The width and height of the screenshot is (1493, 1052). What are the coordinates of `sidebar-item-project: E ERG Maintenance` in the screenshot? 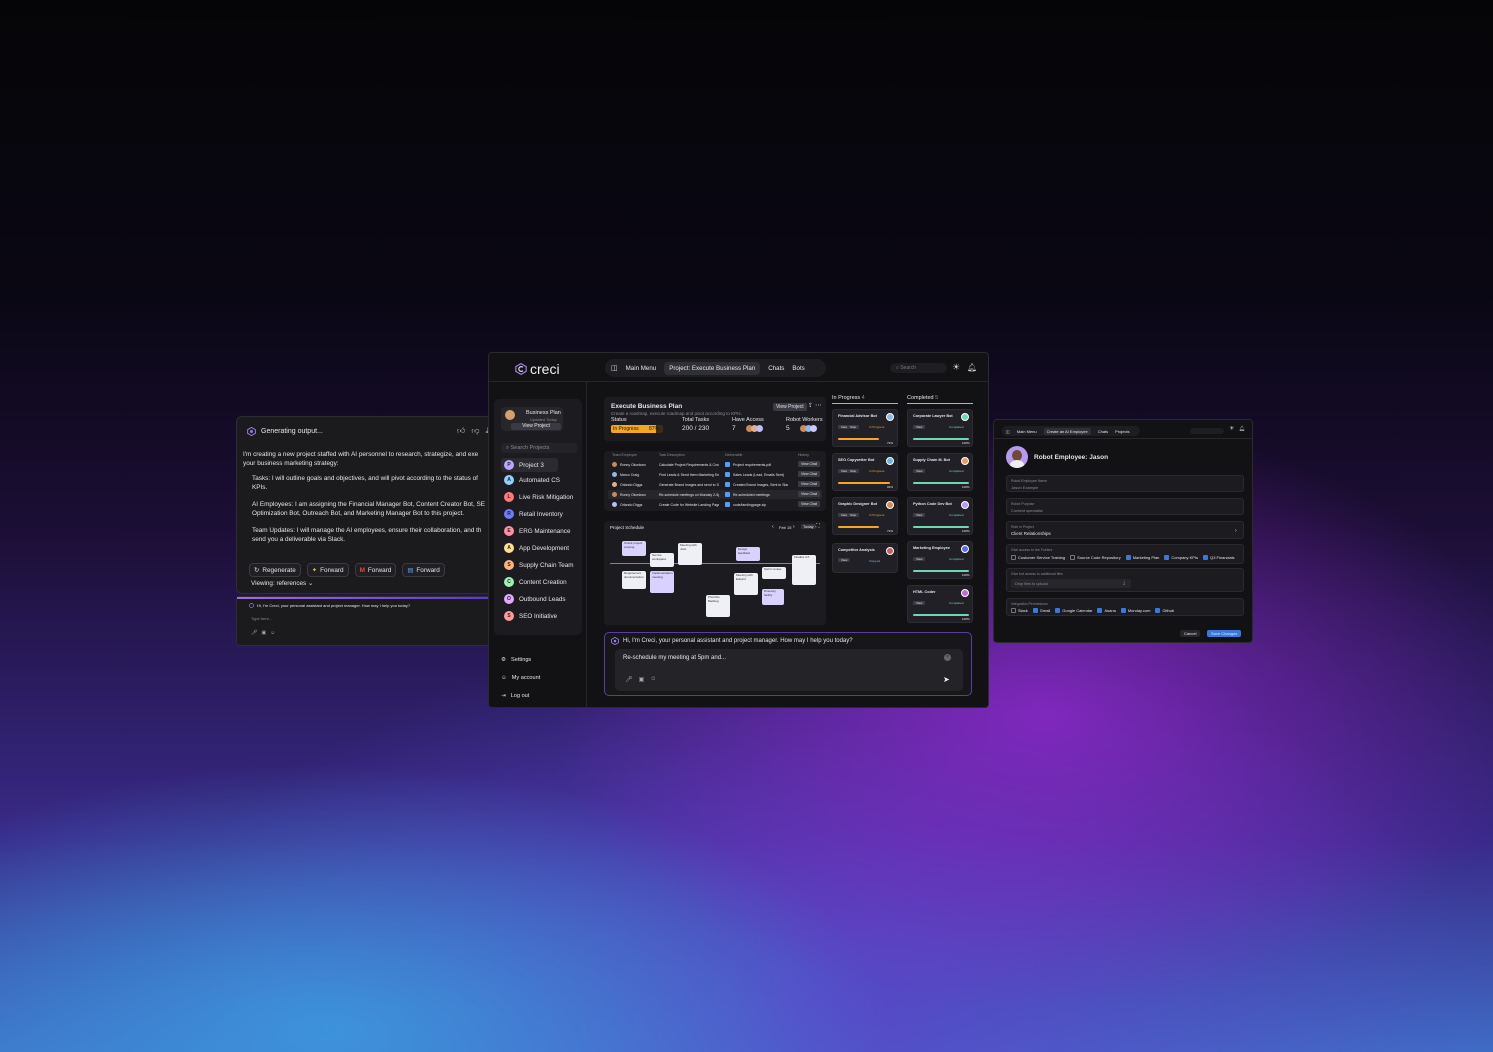 It's located at (537, 531).